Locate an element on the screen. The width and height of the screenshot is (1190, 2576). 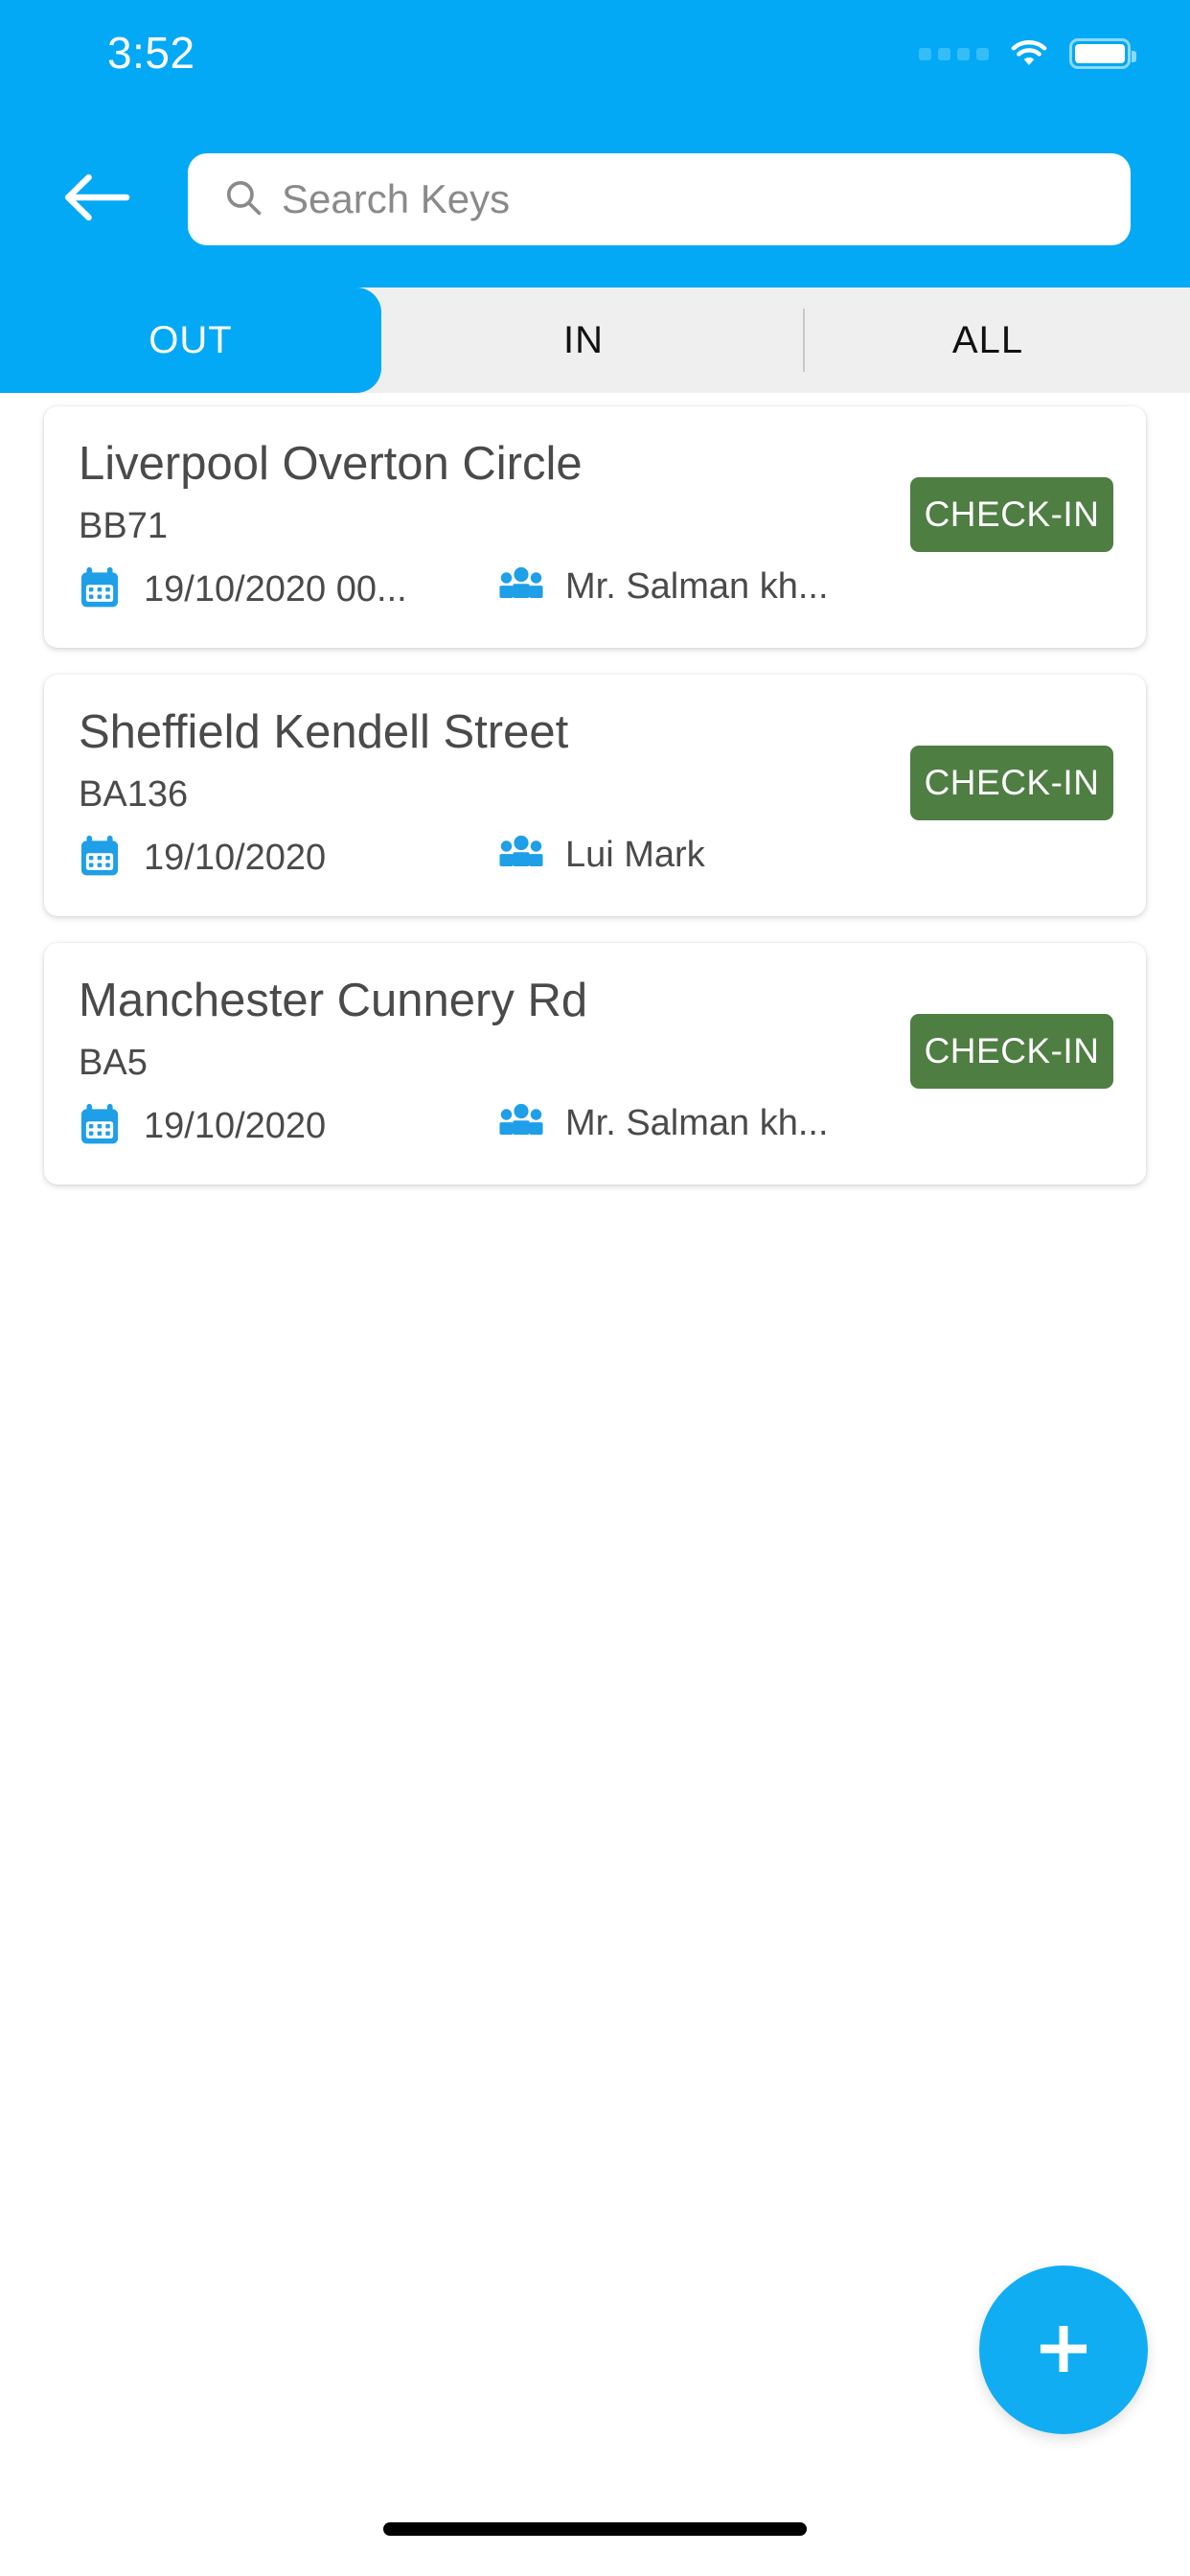
tab-in: IN is located at coordinates (584, 340).